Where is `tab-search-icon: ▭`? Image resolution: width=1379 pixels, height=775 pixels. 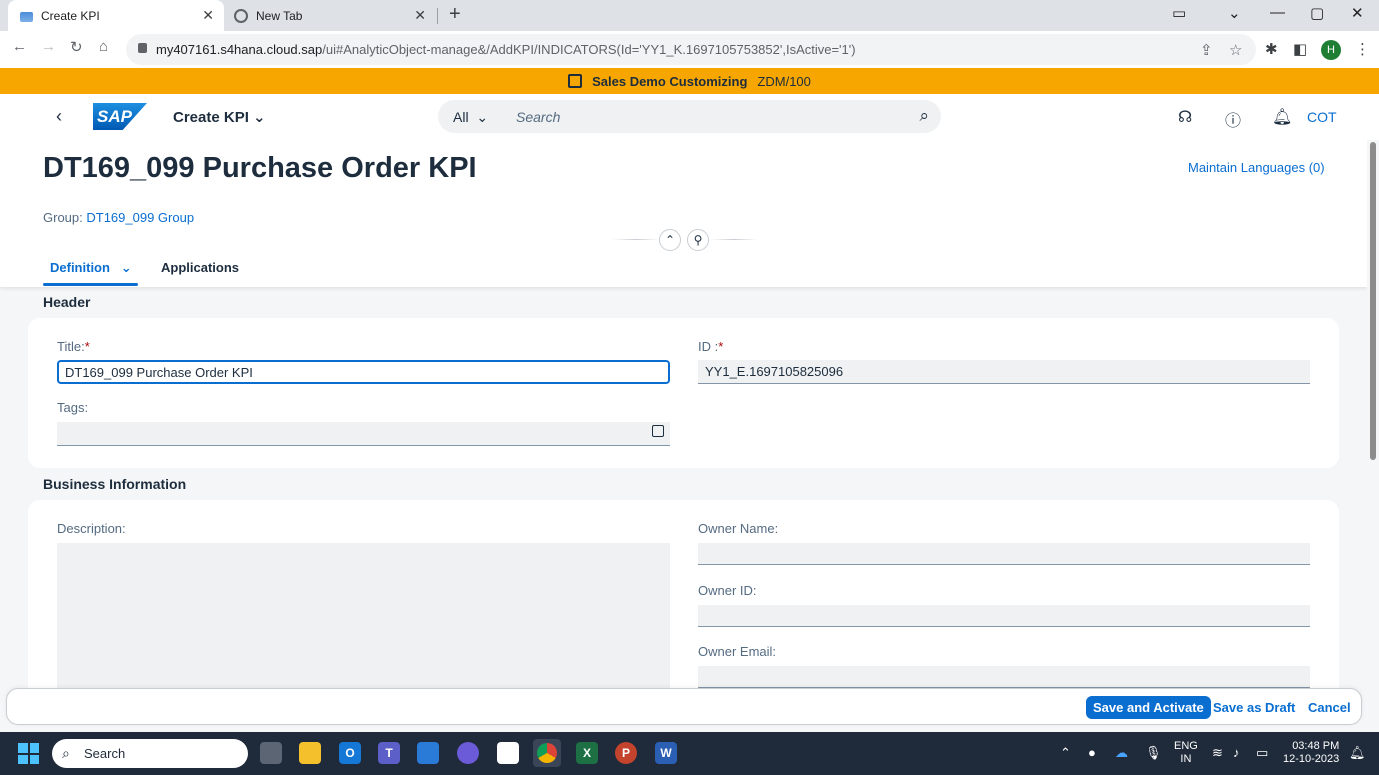
tab-search-icon: ▭ is located at coordinates (1179, 13).